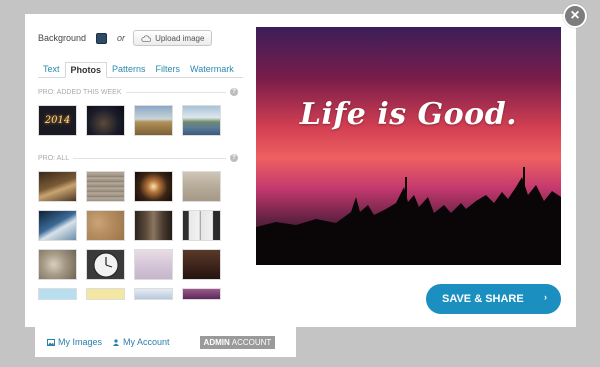  What do you see at coordinates (408, 114) in the screenshot?
I see `preview-caption: Life is Good.` at bounding box center [408, 114].